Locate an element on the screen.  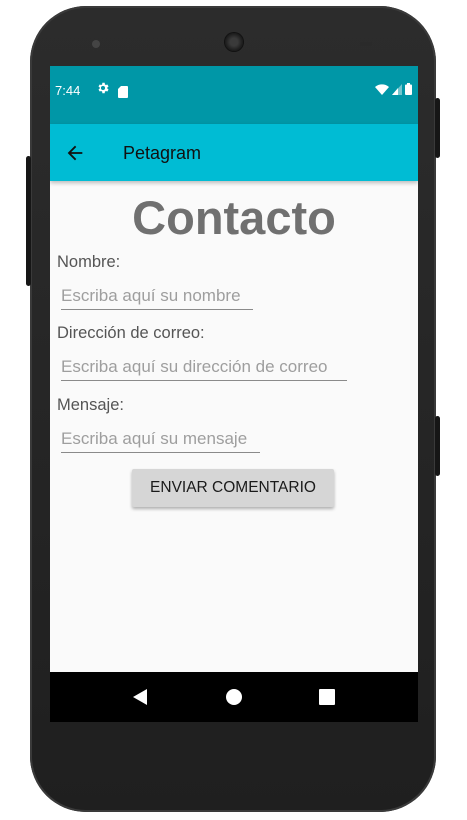
name-label: Nombre: is located at coordinates (89, 262).